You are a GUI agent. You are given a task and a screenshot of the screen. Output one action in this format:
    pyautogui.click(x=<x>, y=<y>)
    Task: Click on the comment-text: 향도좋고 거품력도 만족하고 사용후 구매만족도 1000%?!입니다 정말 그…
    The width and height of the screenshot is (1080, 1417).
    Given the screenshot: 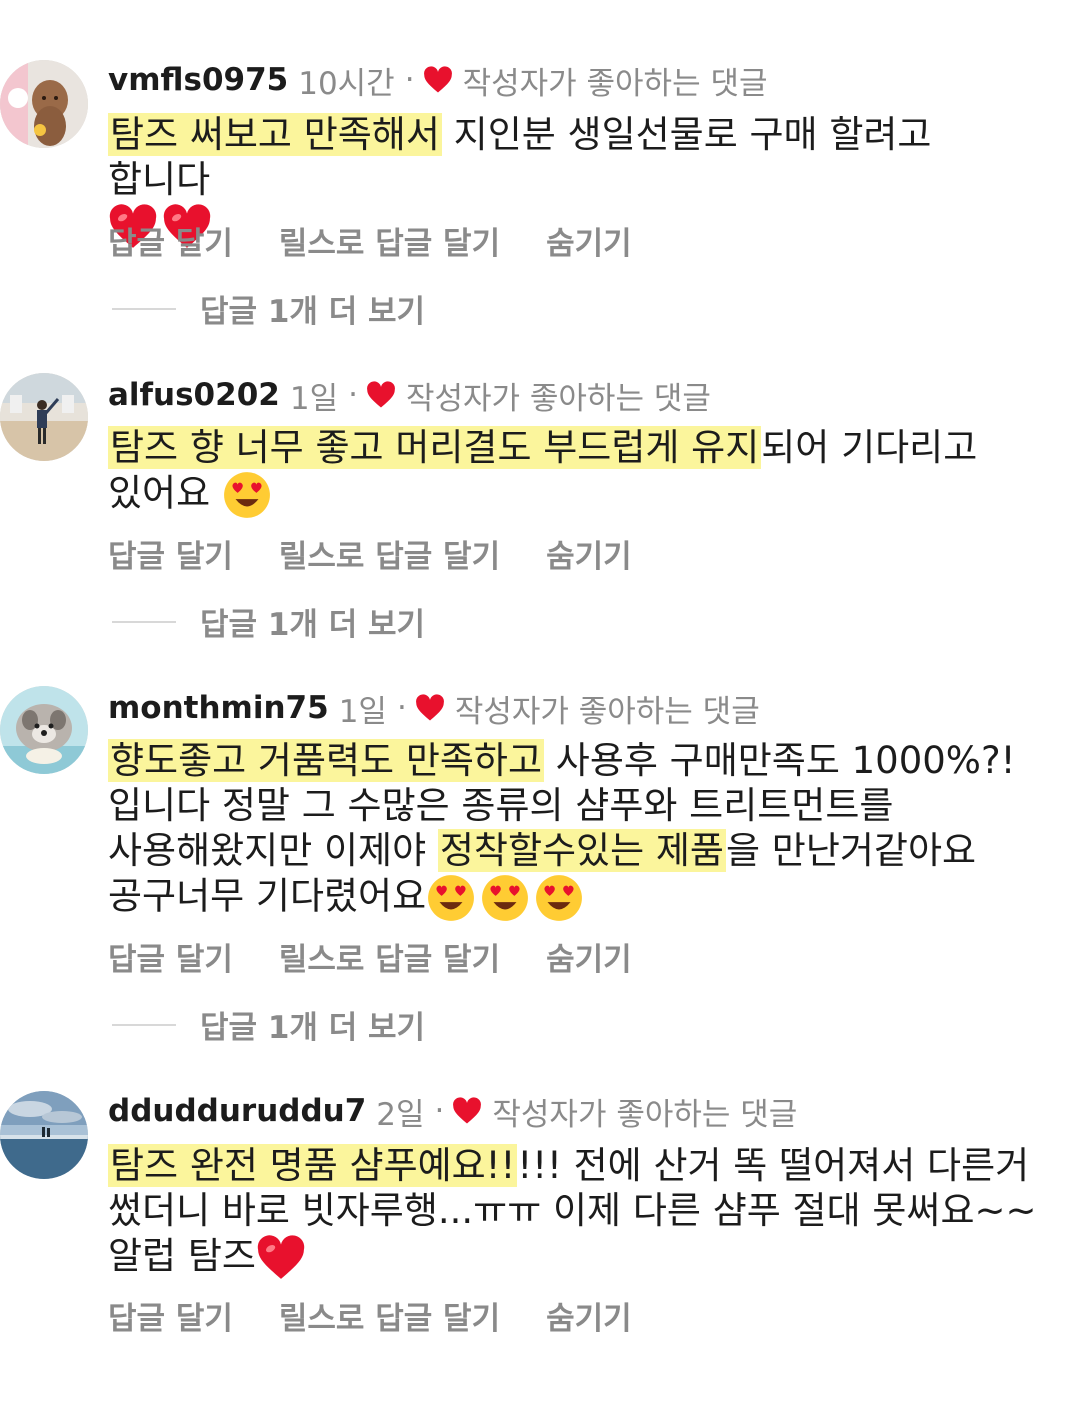 What is the action you would take?
    pyautogui.click(x=573, y=830)
    